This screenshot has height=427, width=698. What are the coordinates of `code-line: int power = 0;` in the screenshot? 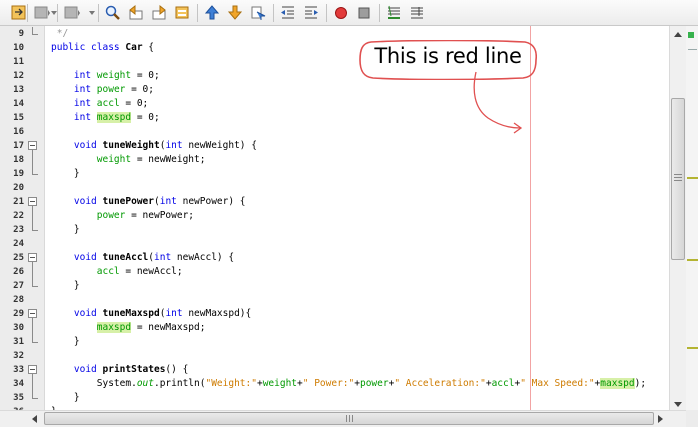 It's located at (102, 90).